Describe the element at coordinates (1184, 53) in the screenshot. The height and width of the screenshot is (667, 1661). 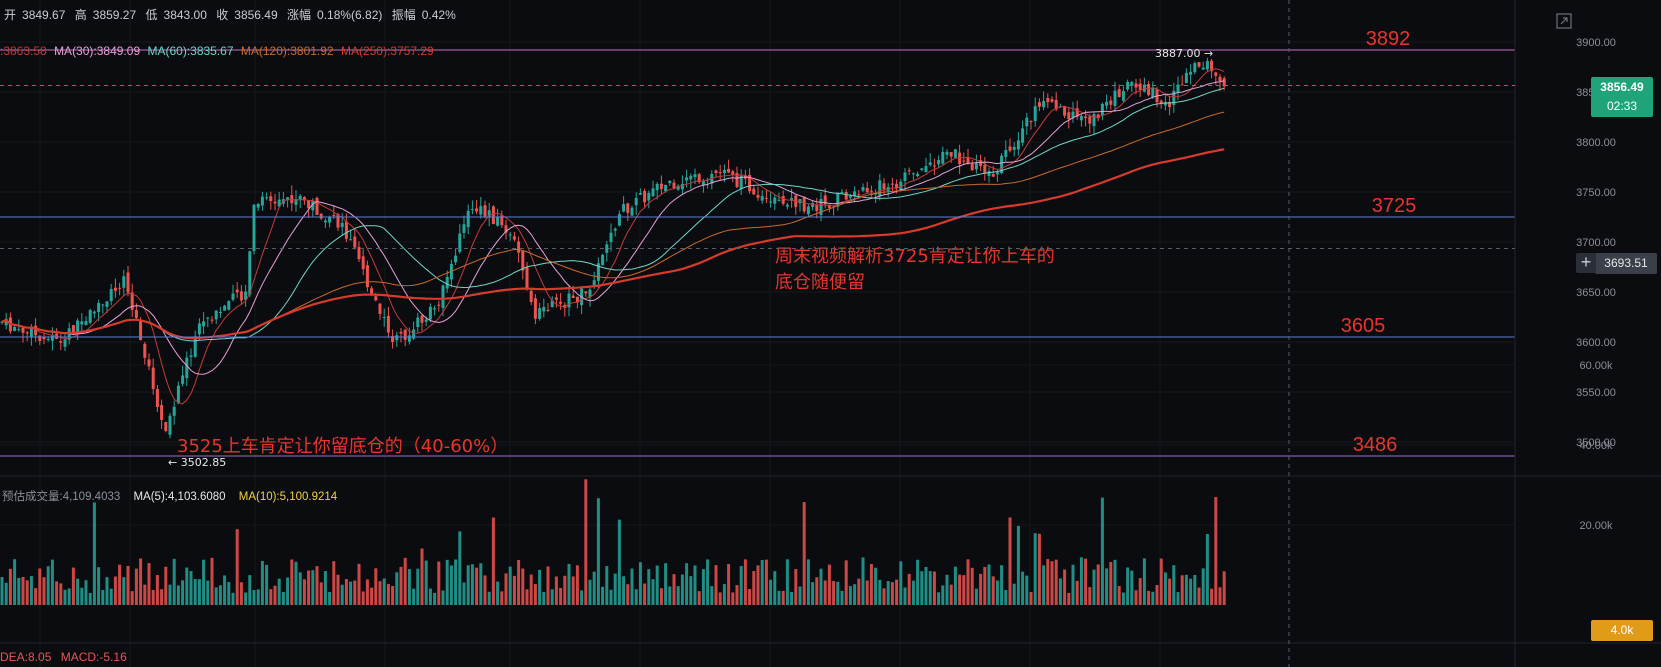
I see `high-price-marker: 3887.00 →` at that location.